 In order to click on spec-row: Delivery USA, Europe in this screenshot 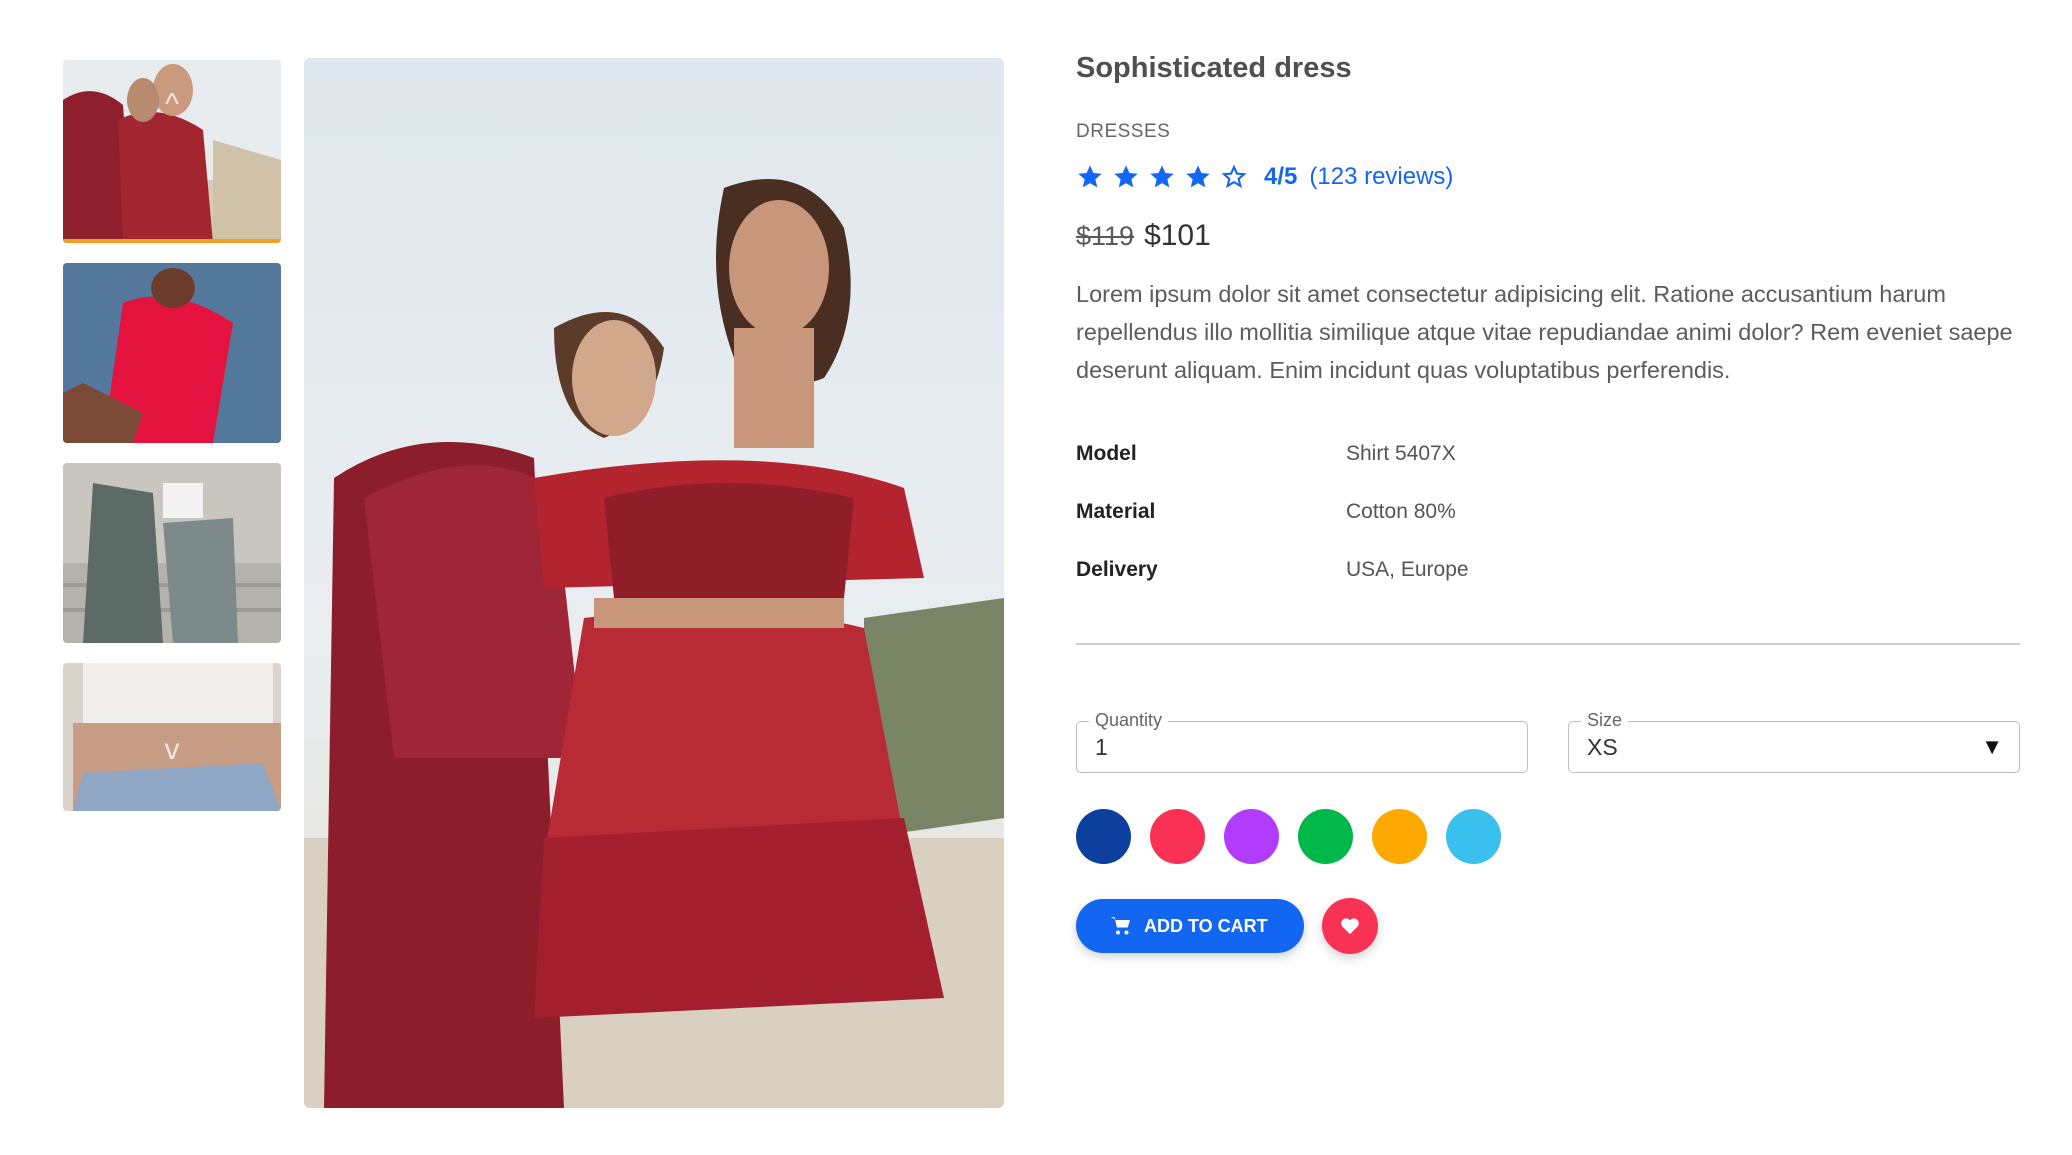, I will do `click(1548, 570)`.